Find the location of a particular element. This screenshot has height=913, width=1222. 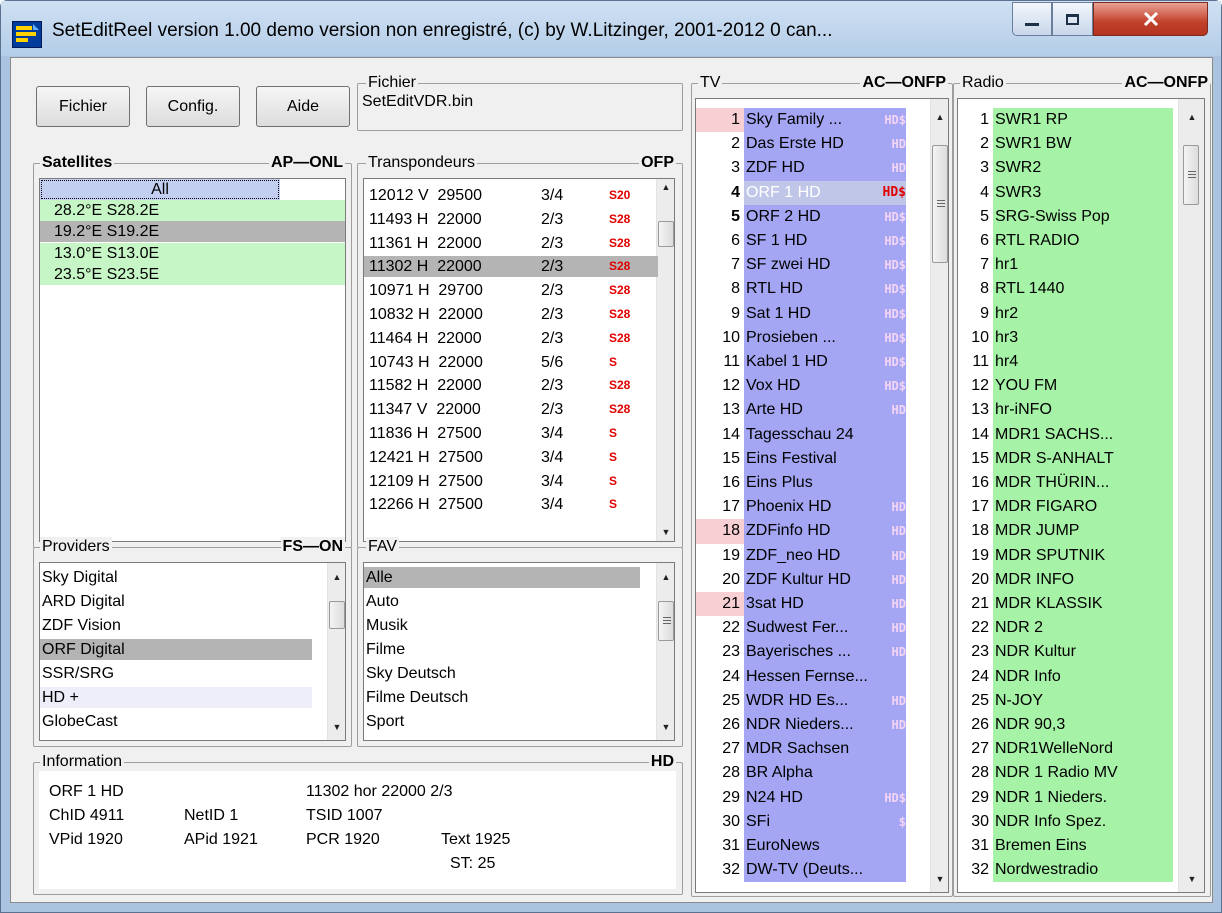

transponder-row: 11347 V 22000 2/3 S28 is located at coordinates (511, 409).